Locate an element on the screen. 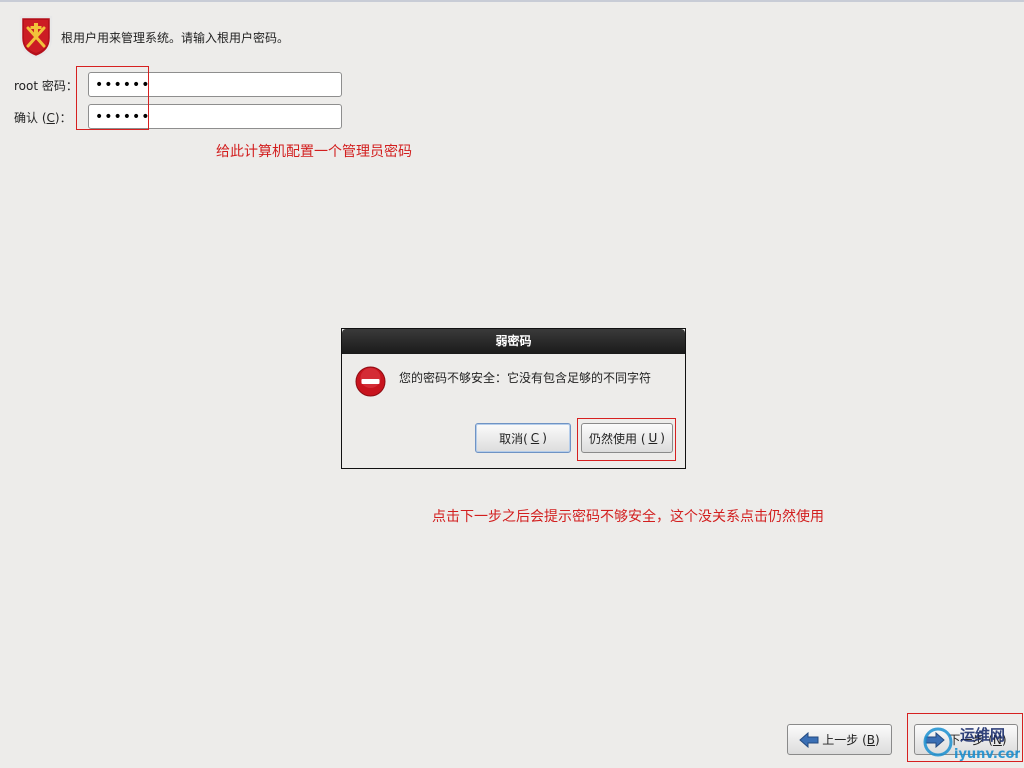 This screenshot has width=1024, height=768. error-icon is located at coordinates (370, 381).